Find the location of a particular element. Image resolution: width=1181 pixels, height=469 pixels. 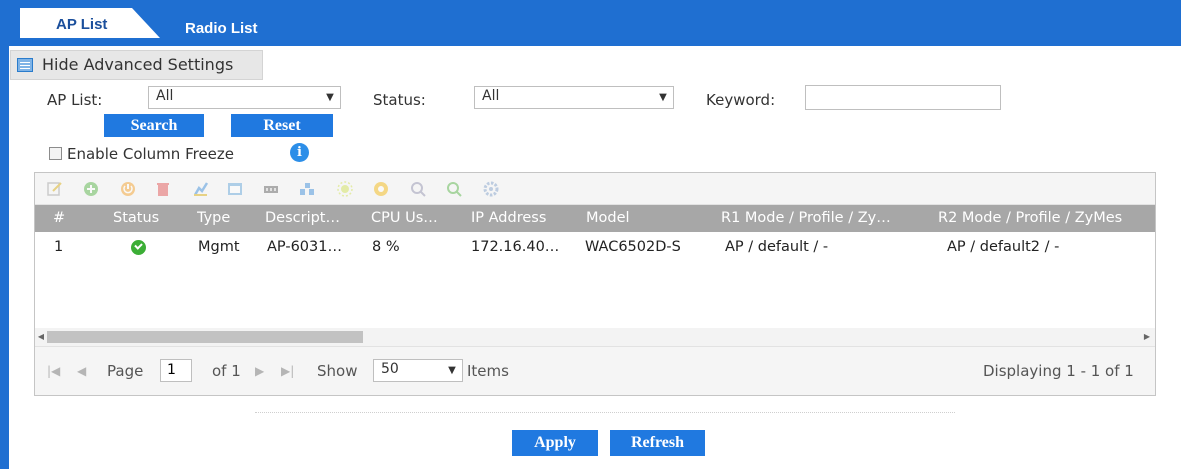

horizontal-scrollbar: ◀ ▶ is located at coordinates (595, 337).